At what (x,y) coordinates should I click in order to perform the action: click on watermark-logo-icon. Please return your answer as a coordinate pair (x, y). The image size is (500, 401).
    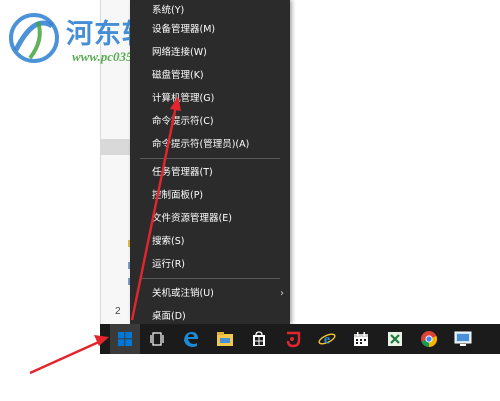
    Looking at the image, I should click on (34, 38).